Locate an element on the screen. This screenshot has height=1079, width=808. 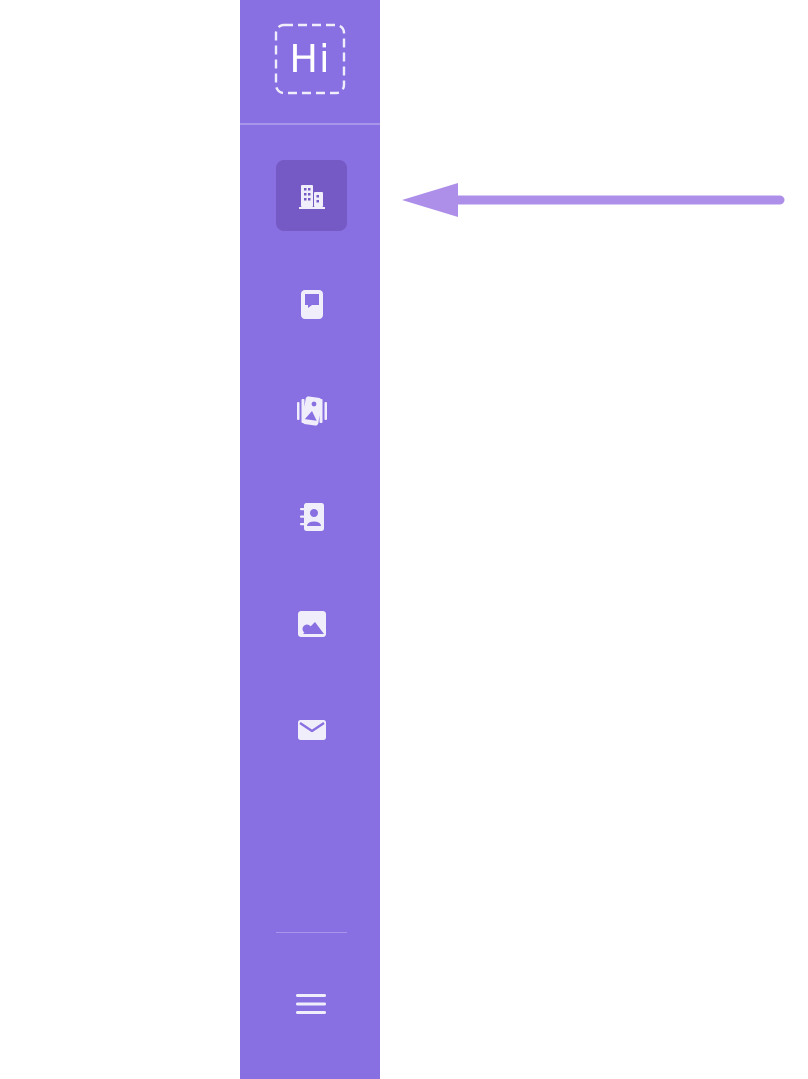
hamburger-menu-icon is located at coordinates (311, 1004).